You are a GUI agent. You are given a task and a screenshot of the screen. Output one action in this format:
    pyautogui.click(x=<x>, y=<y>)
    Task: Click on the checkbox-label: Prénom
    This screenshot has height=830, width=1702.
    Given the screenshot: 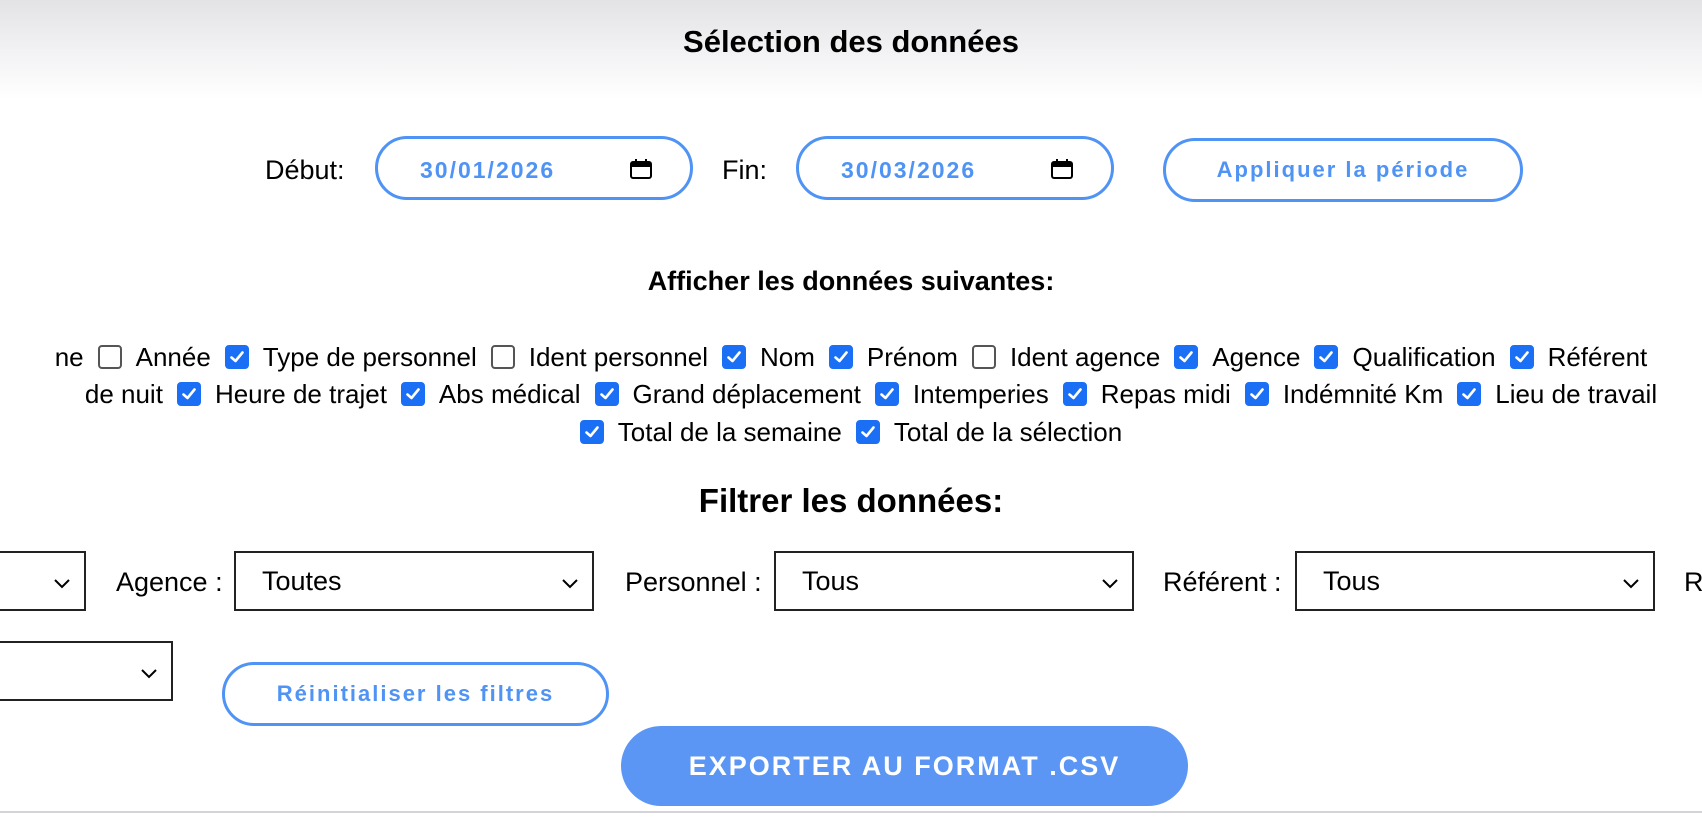 What is the action you would take?
    pyautogui.click(x=912, y=356)
    